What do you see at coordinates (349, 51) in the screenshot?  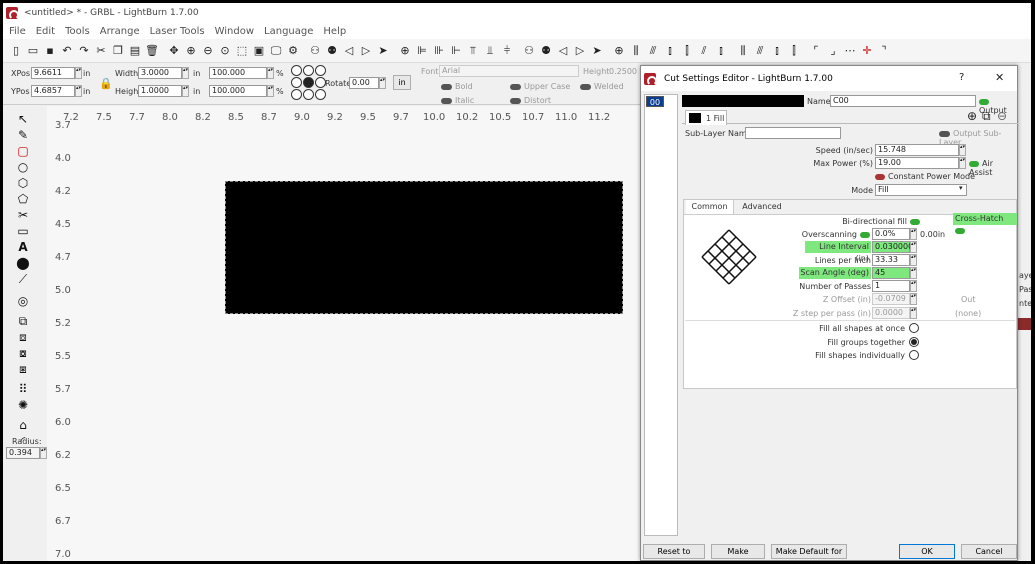 I see `mirror-h-icon: ◁` at bounding box center [349, 51].